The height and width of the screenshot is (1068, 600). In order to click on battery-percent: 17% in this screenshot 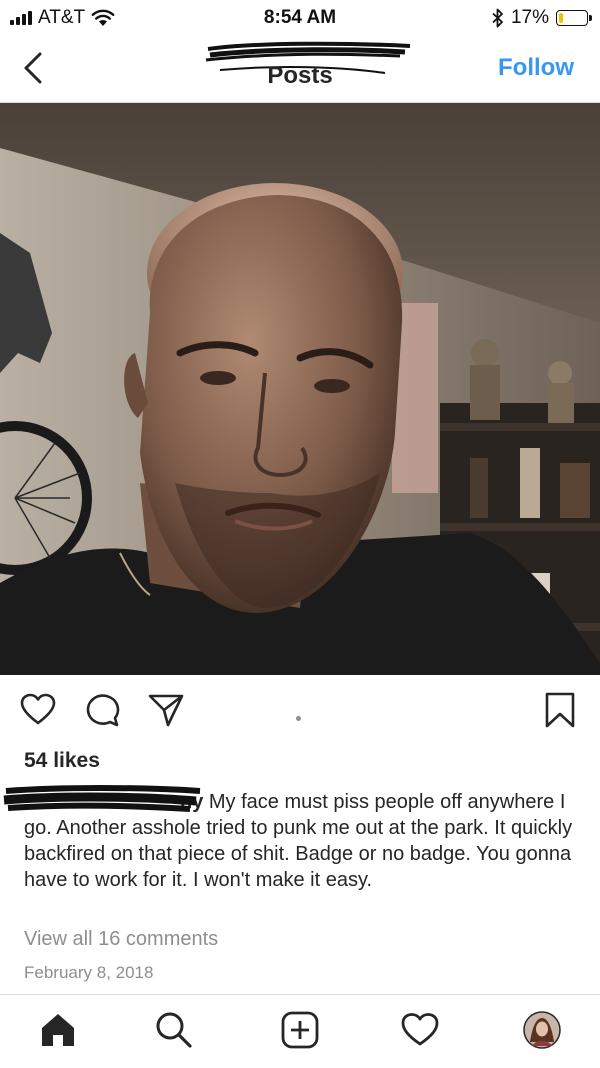, I will do `click(529, 17)`.